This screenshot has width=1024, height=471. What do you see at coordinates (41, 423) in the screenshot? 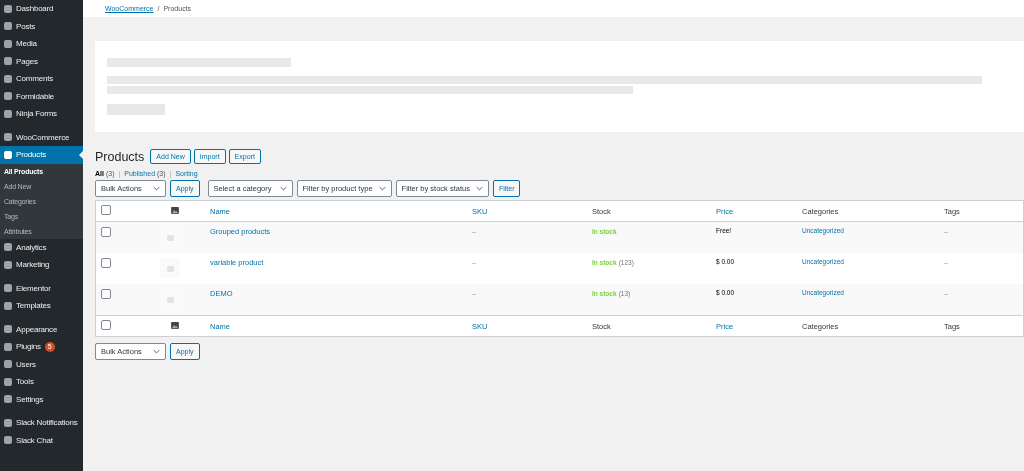
I see `sidebar-item: Slack Notifications` at bounding box center [41, 423].